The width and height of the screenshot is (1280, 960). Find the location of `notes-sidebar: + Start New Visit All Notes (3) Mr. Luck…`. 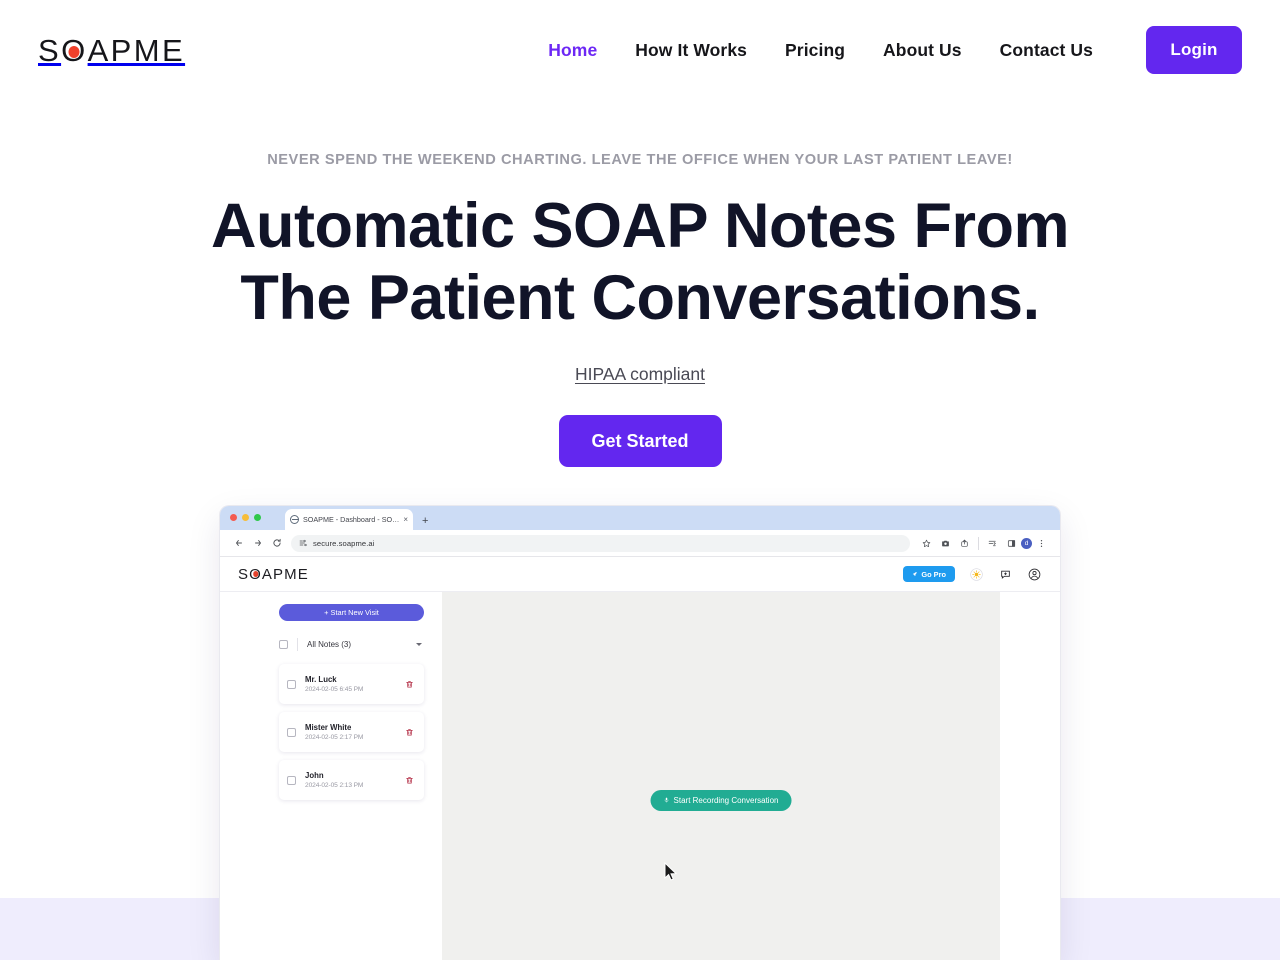

notes-sidebar: + Start New Visit All Notes (3) Mr. Luck… is located at coordinates (331, 776).